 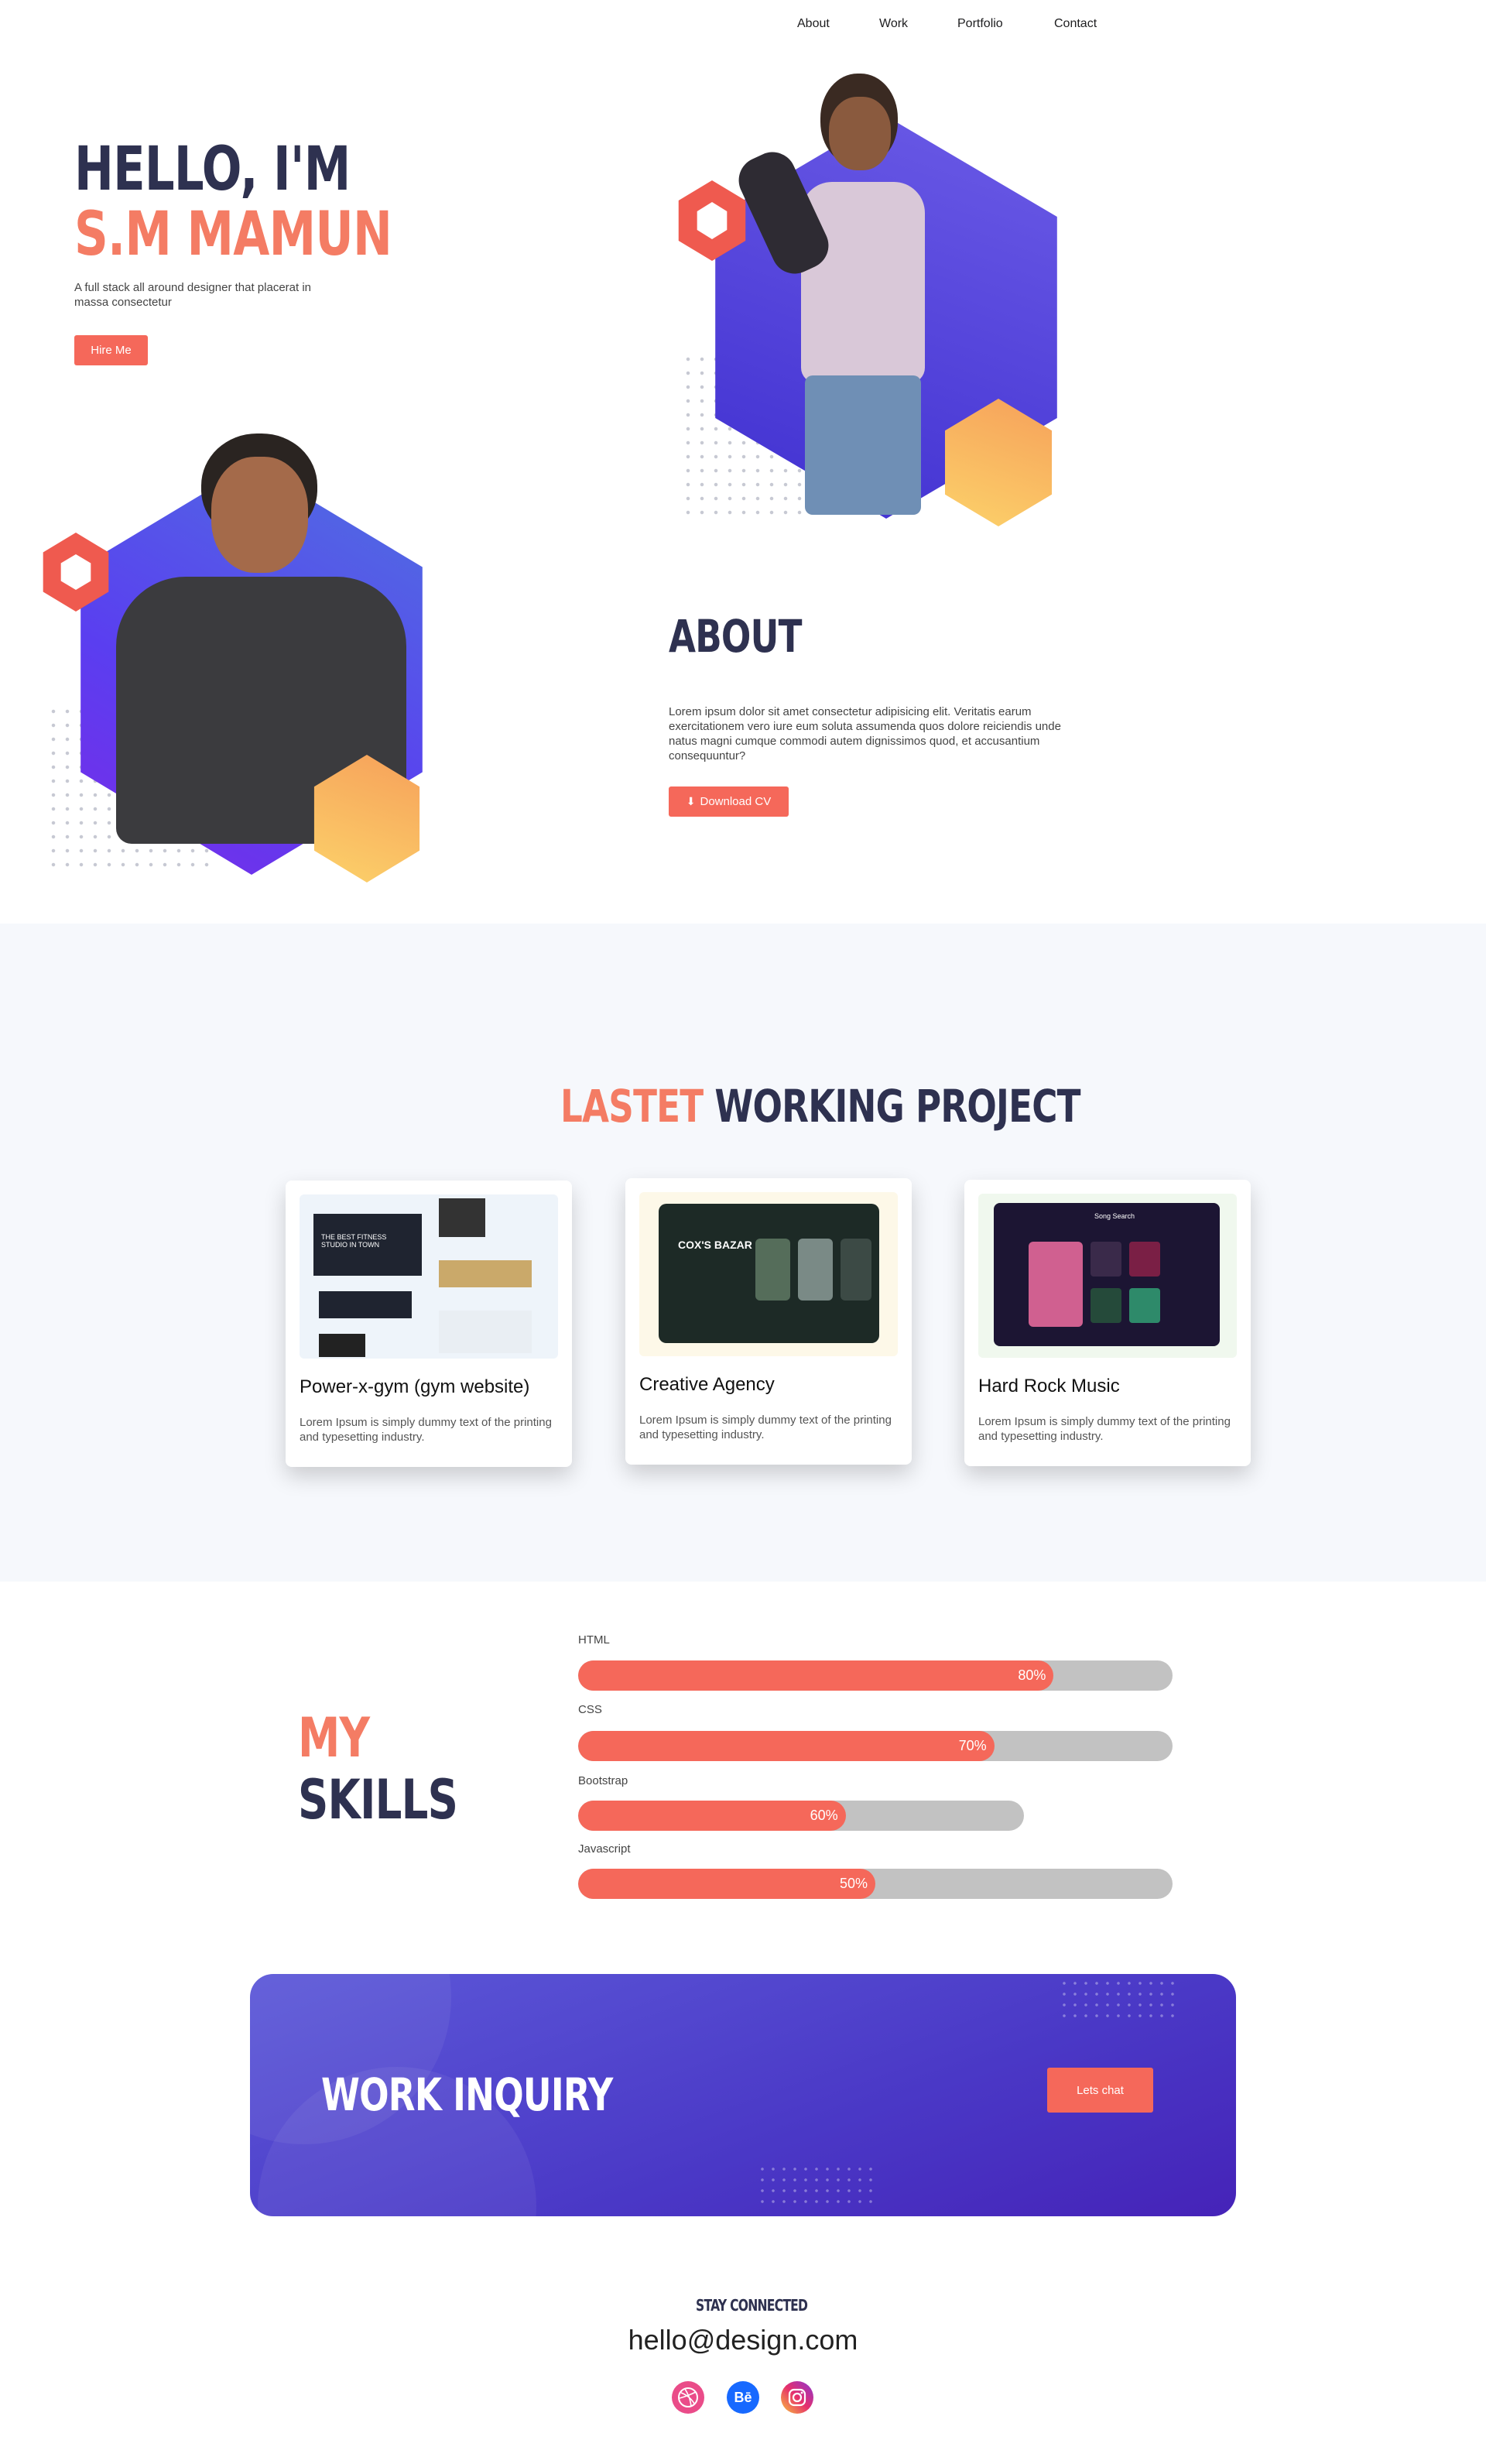 I want to click on projects-title-rest: WORKING PROJECT, so click(x=897, y=1106).